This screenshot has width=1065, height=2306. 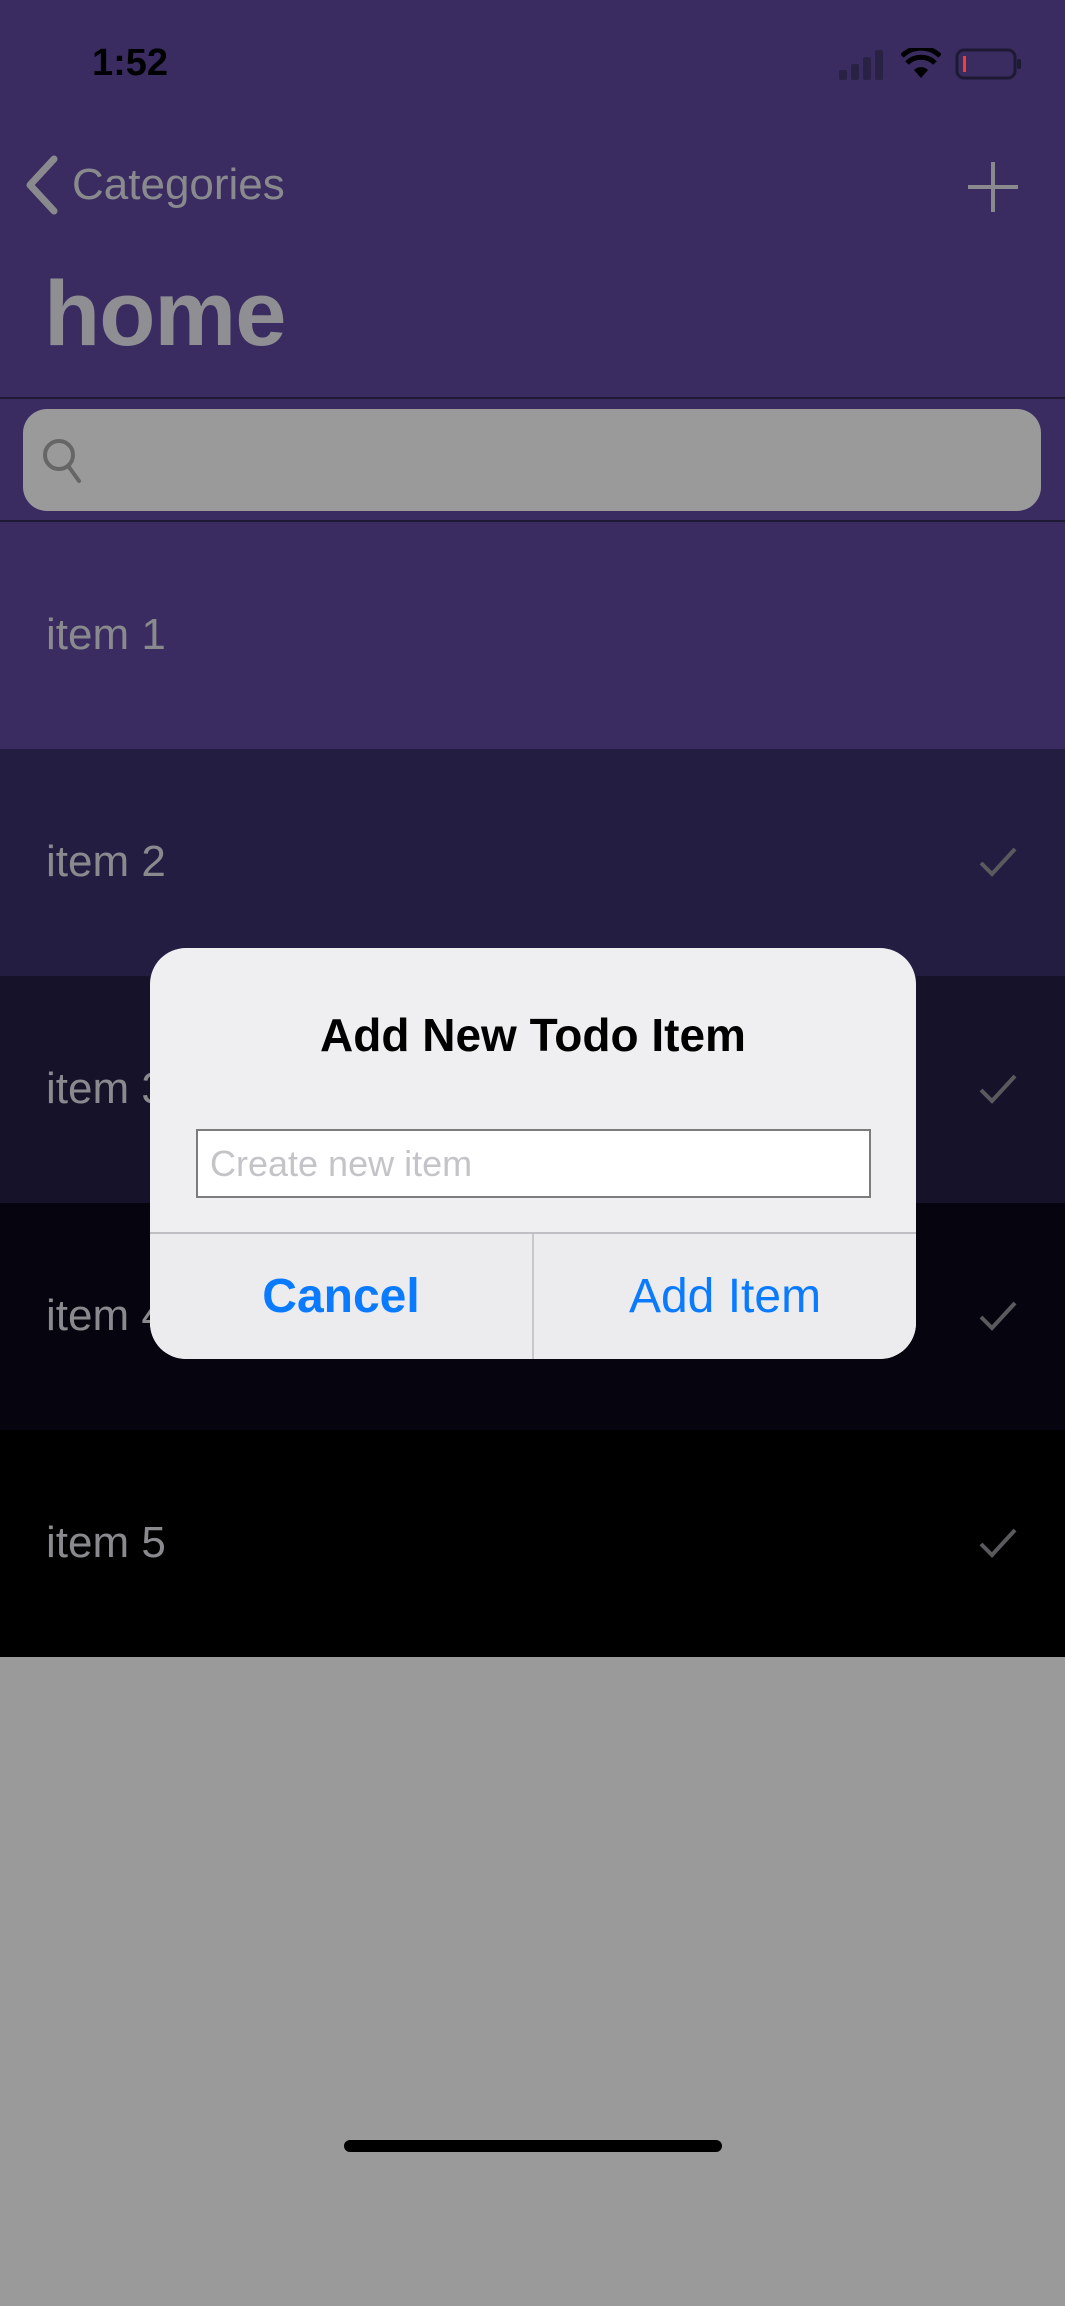 What do you see at coordinates (165, 314) in the screenshot?
I see `page-title: home` at bounding box center [165, 314].